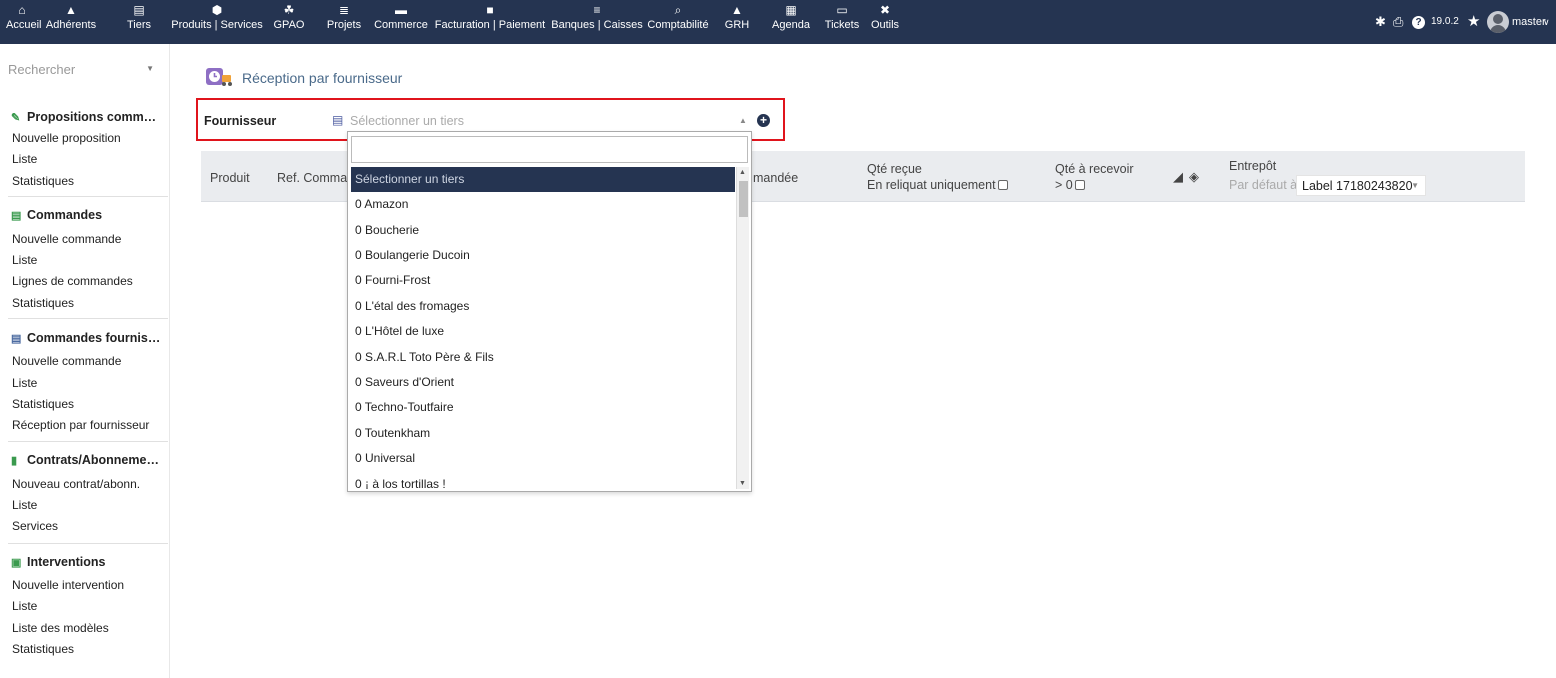  What do you see at coordinates (230, 178) in the screenshot?
I see `col-produit: Produit` at bounding box center [230, 178].